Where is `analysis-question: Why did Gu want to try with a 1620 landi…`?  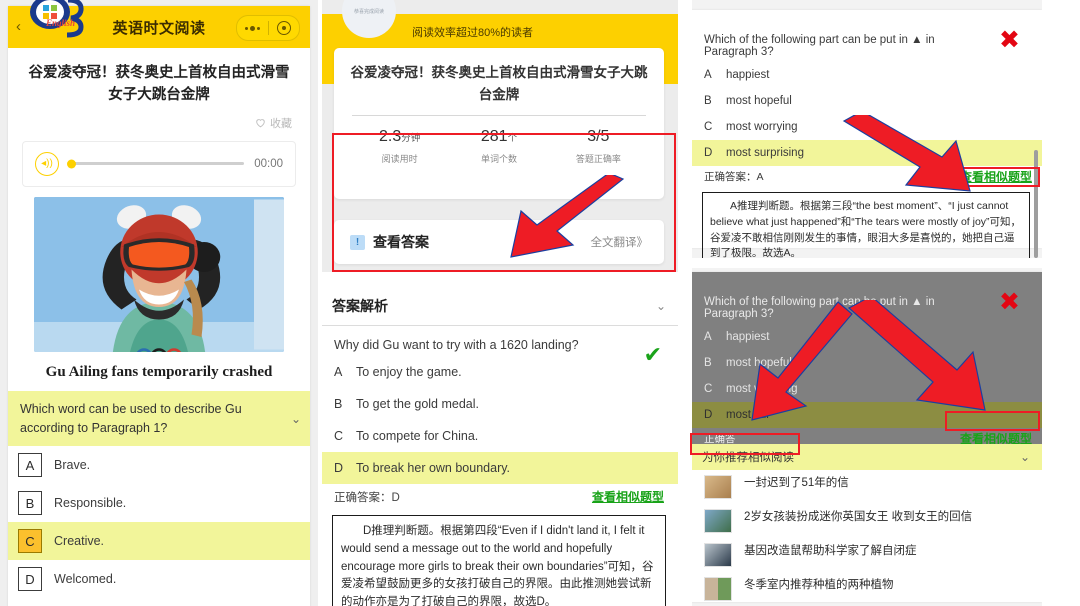 analysis-question: Why did Gu want to try with a 1620 landi… is located at coordinates (499, 346).